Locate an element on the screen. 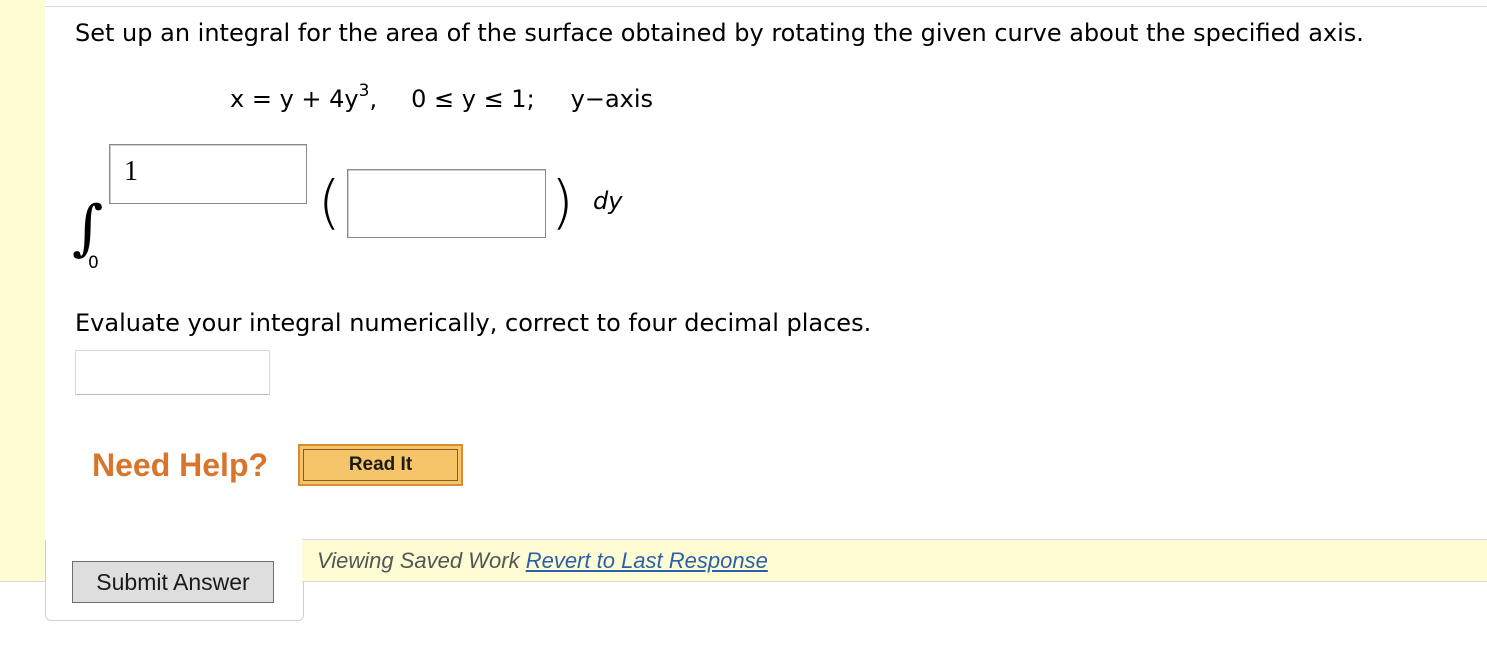  need-help-label: Need Help? is located at coordinates (180, 465).